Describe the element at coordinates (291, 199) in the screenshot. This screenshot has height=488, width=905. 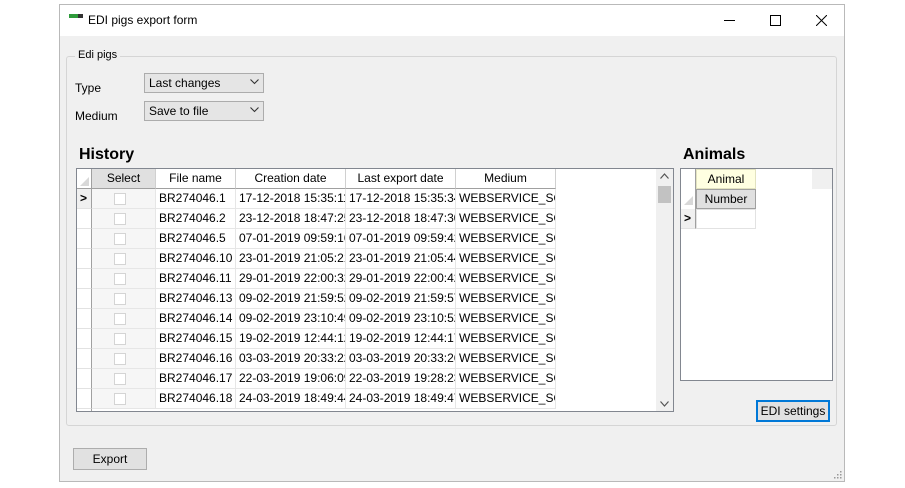
I see `creation-date-cell: 17-12-2018 15:35:11` at that location.